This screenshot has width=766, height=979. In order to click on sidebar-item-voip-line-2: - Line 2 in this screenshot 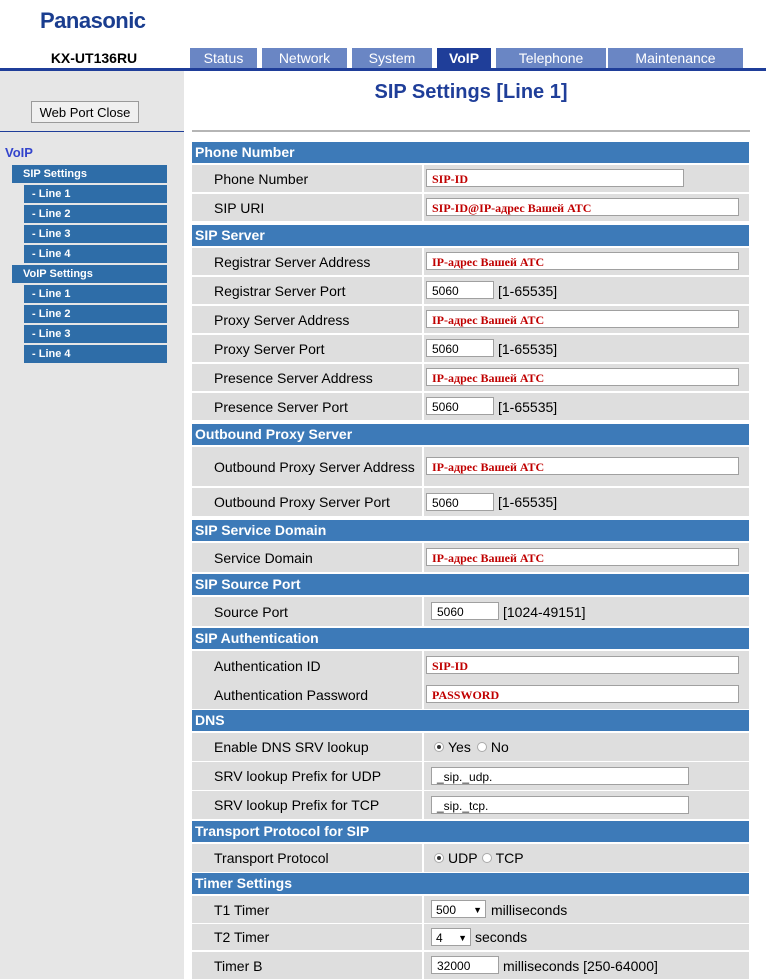, I will do `click(95, 314)`.